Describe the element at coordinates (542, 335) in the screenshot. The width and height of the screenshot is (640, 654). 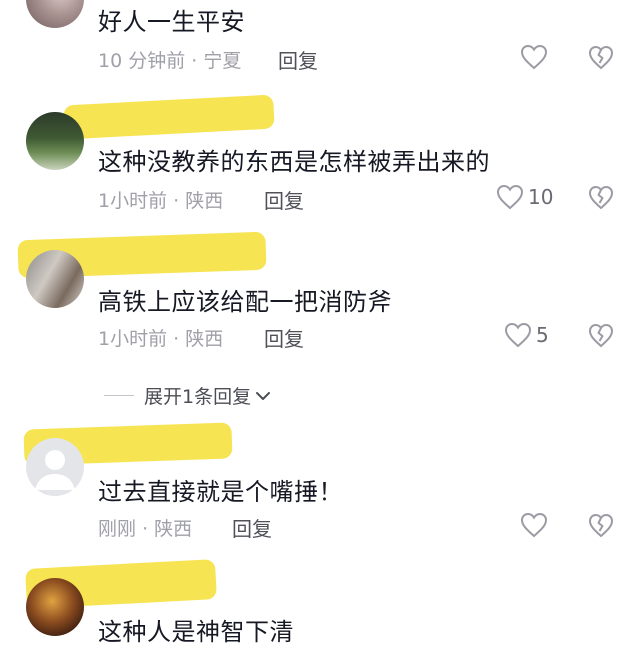
I see `like-count: 5` at that location.